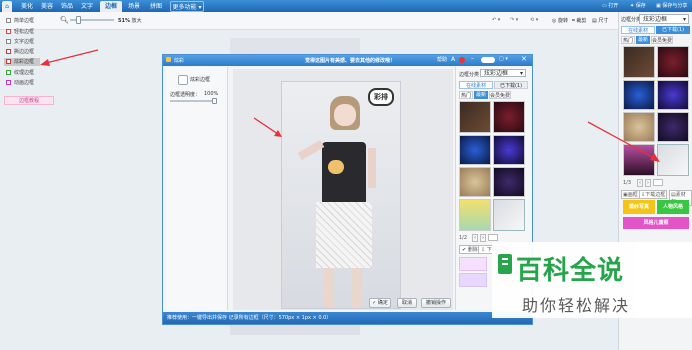 This screenshot has width=692, height=350. I want to click on open-button: ▭ 打开, so click(610, 6).